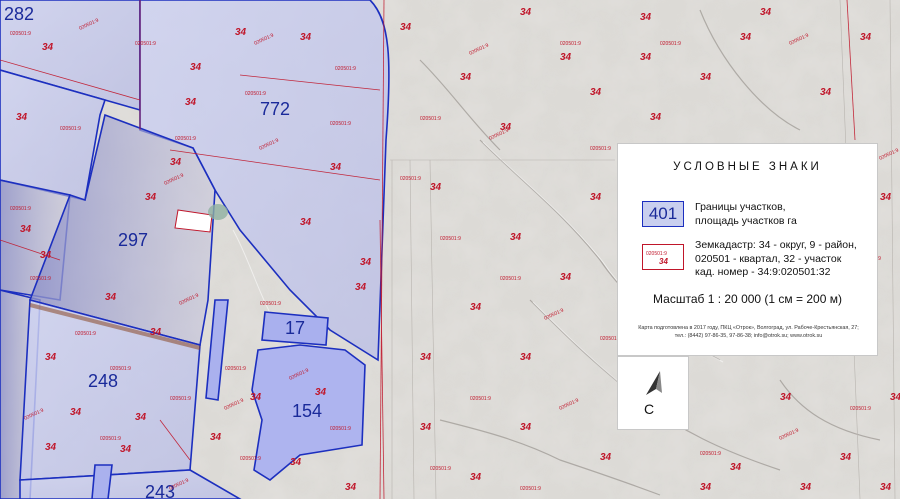 The width and height of the screenshot is (900, 499). Describe the element at coordinates (654, 383) in the screenshot. I see `north-arrow-icon` at that location.